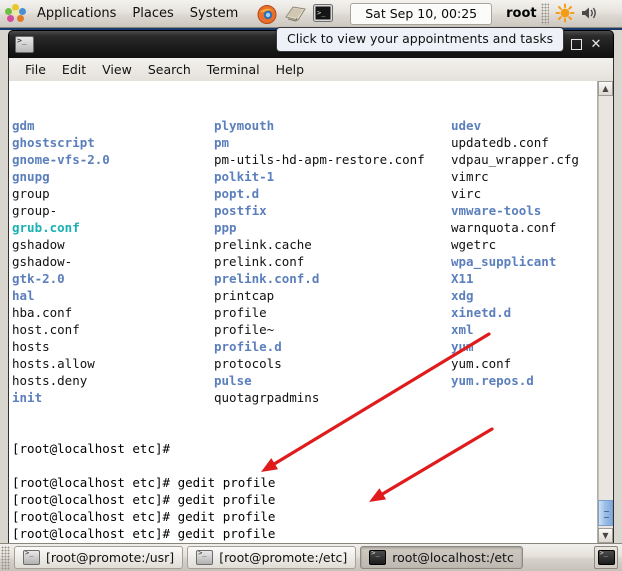  Describe the element at coordinates (50, 380) in the screenshot. I see `ls-entry: hosts.deny` at that location.